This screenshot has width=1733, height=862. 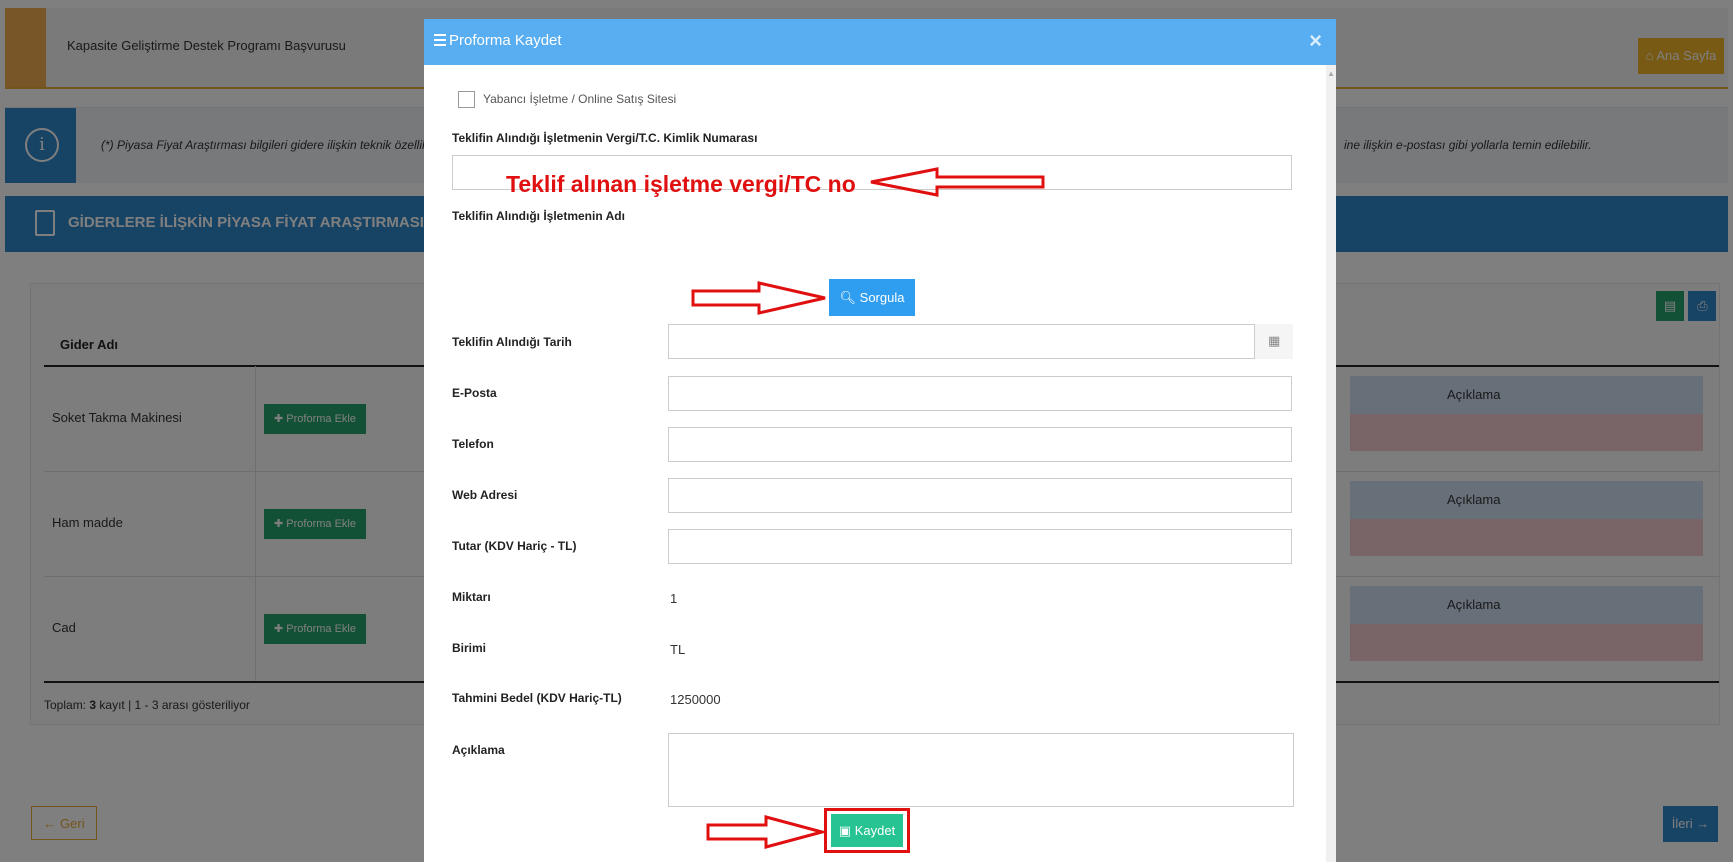 What do you see at coordinates (980, 495) in the screenshot?
I see `web-address-input` at bounding box center [980, 495].